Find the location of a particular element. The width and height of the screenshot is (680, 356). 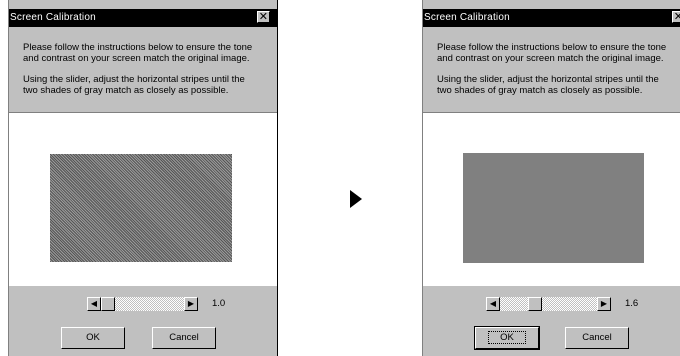

arrow-right-icon is located at coordinates (356, 199).